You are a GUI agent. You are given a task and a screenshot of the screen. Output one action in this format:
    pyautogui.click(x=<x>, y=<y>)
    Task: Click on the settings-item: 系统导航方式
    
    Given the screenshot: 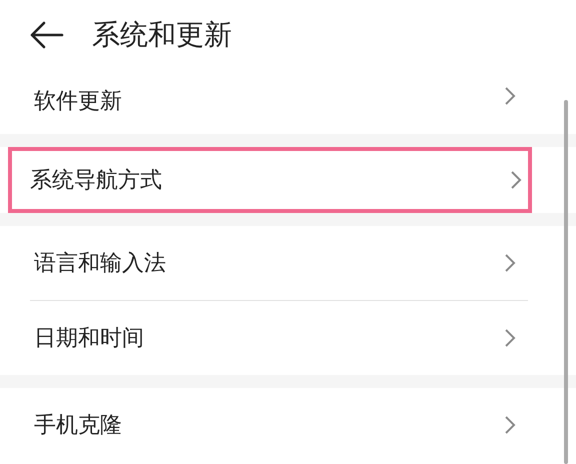 What is the action you would take?
    pyautogui.click(x=270, y=180)
    